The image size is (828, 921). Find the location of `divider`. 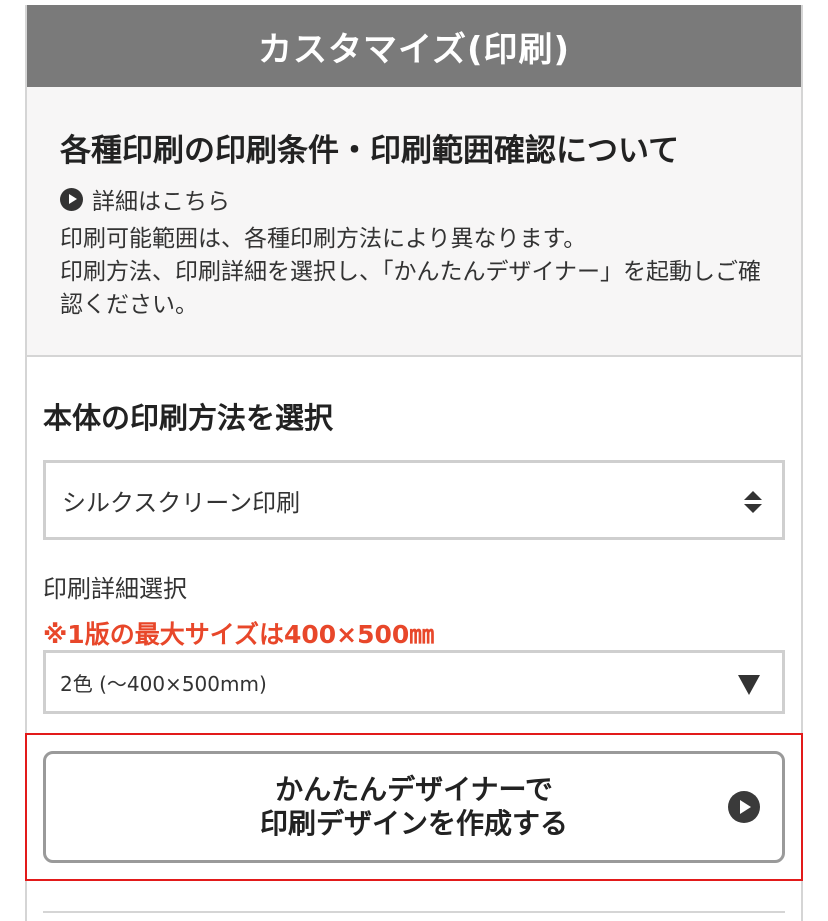

divider is located at coordinates (414, 912).